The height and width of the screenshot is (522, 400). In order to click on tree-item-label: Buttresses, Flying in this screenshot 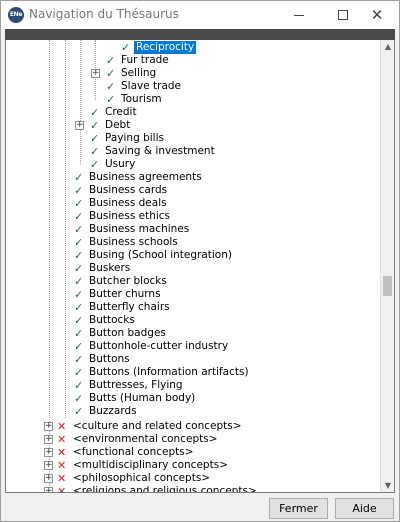, I will do `click(136, 385)`.